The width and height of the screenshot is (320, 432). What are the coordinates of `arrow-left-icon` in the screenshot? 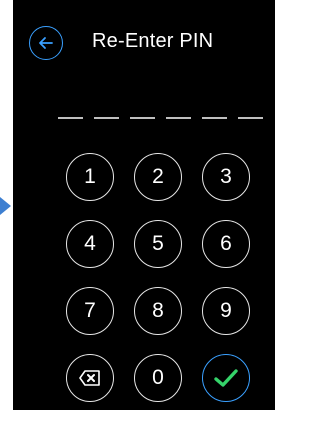 It's located at (46, 43).